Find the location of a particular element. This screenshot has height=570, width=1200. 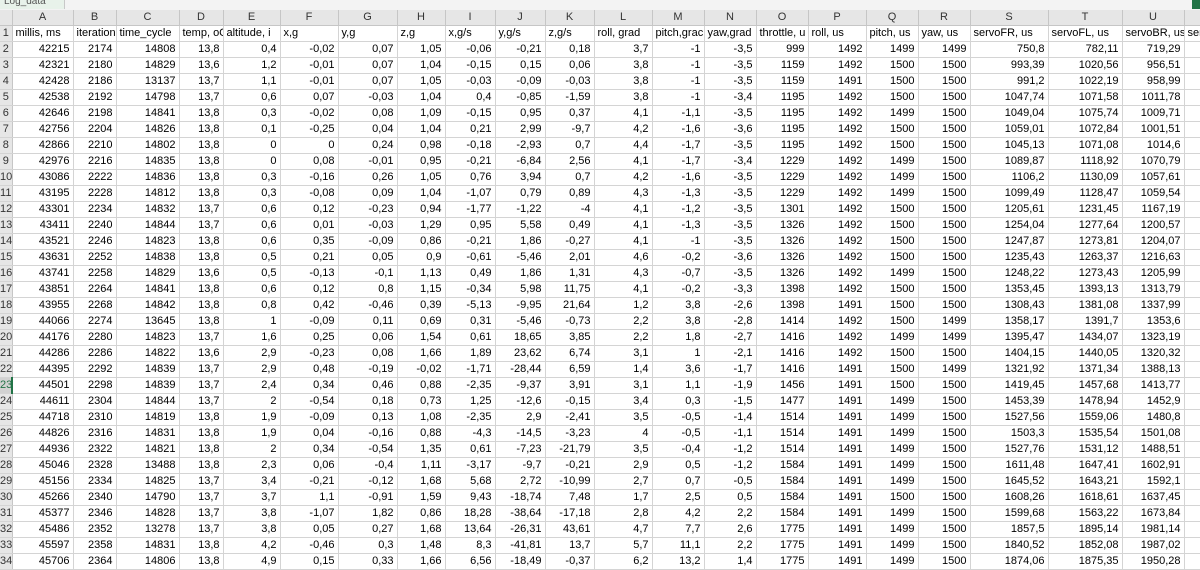

data-cell: 1667,27 is located at coordinates (1192, 513).